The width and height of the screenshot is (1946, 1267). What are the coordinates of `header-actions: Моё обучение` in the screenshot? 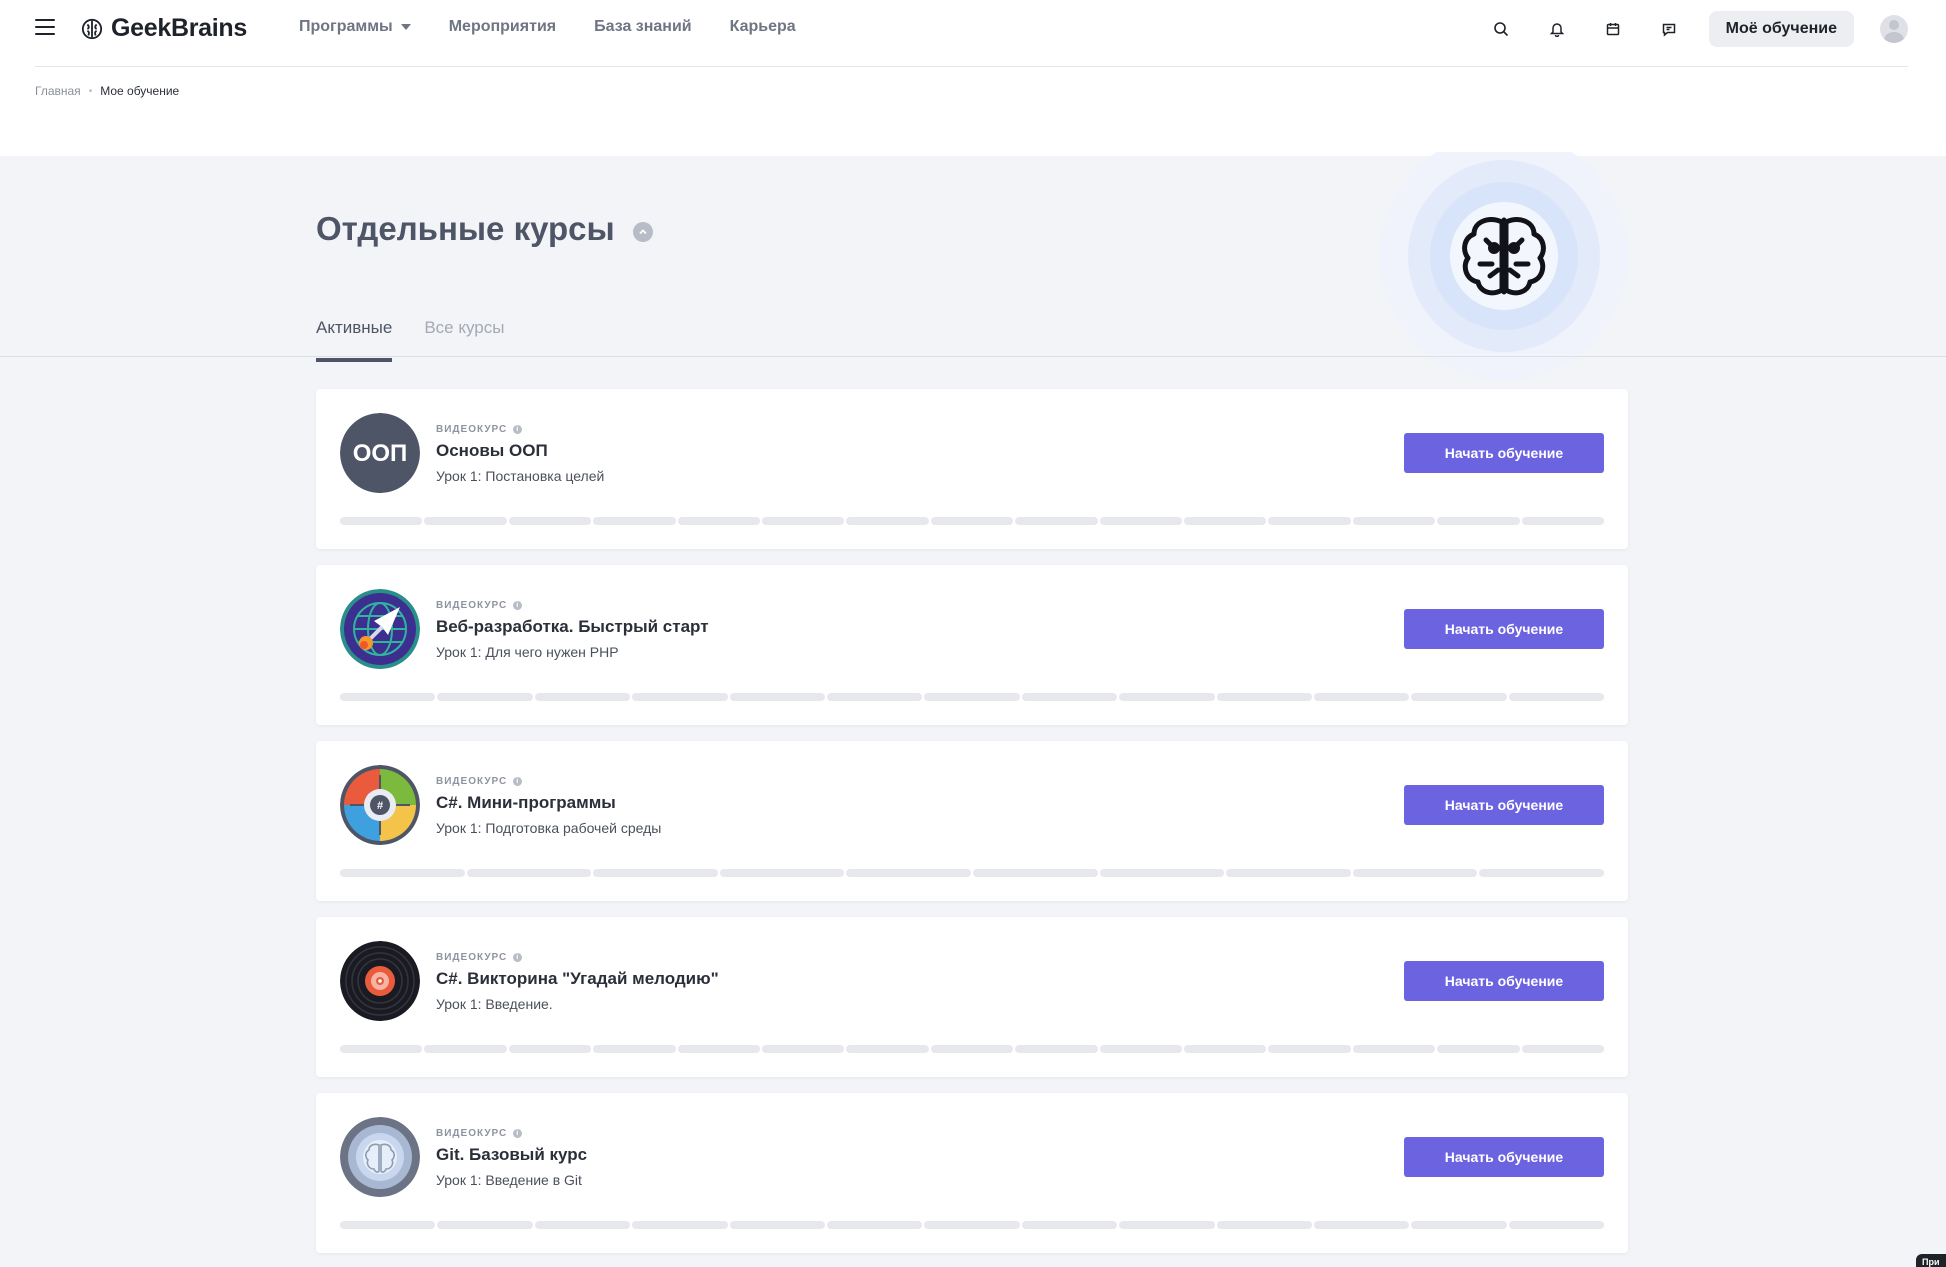 It's located at (1699, 29).